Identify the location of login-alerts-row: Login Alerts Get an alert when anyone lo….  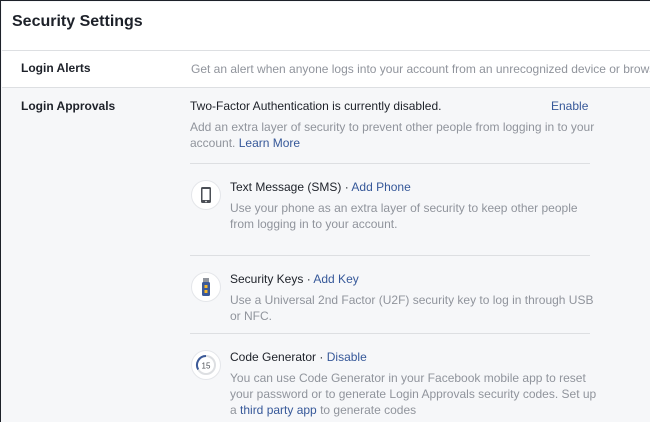
(326, 69).